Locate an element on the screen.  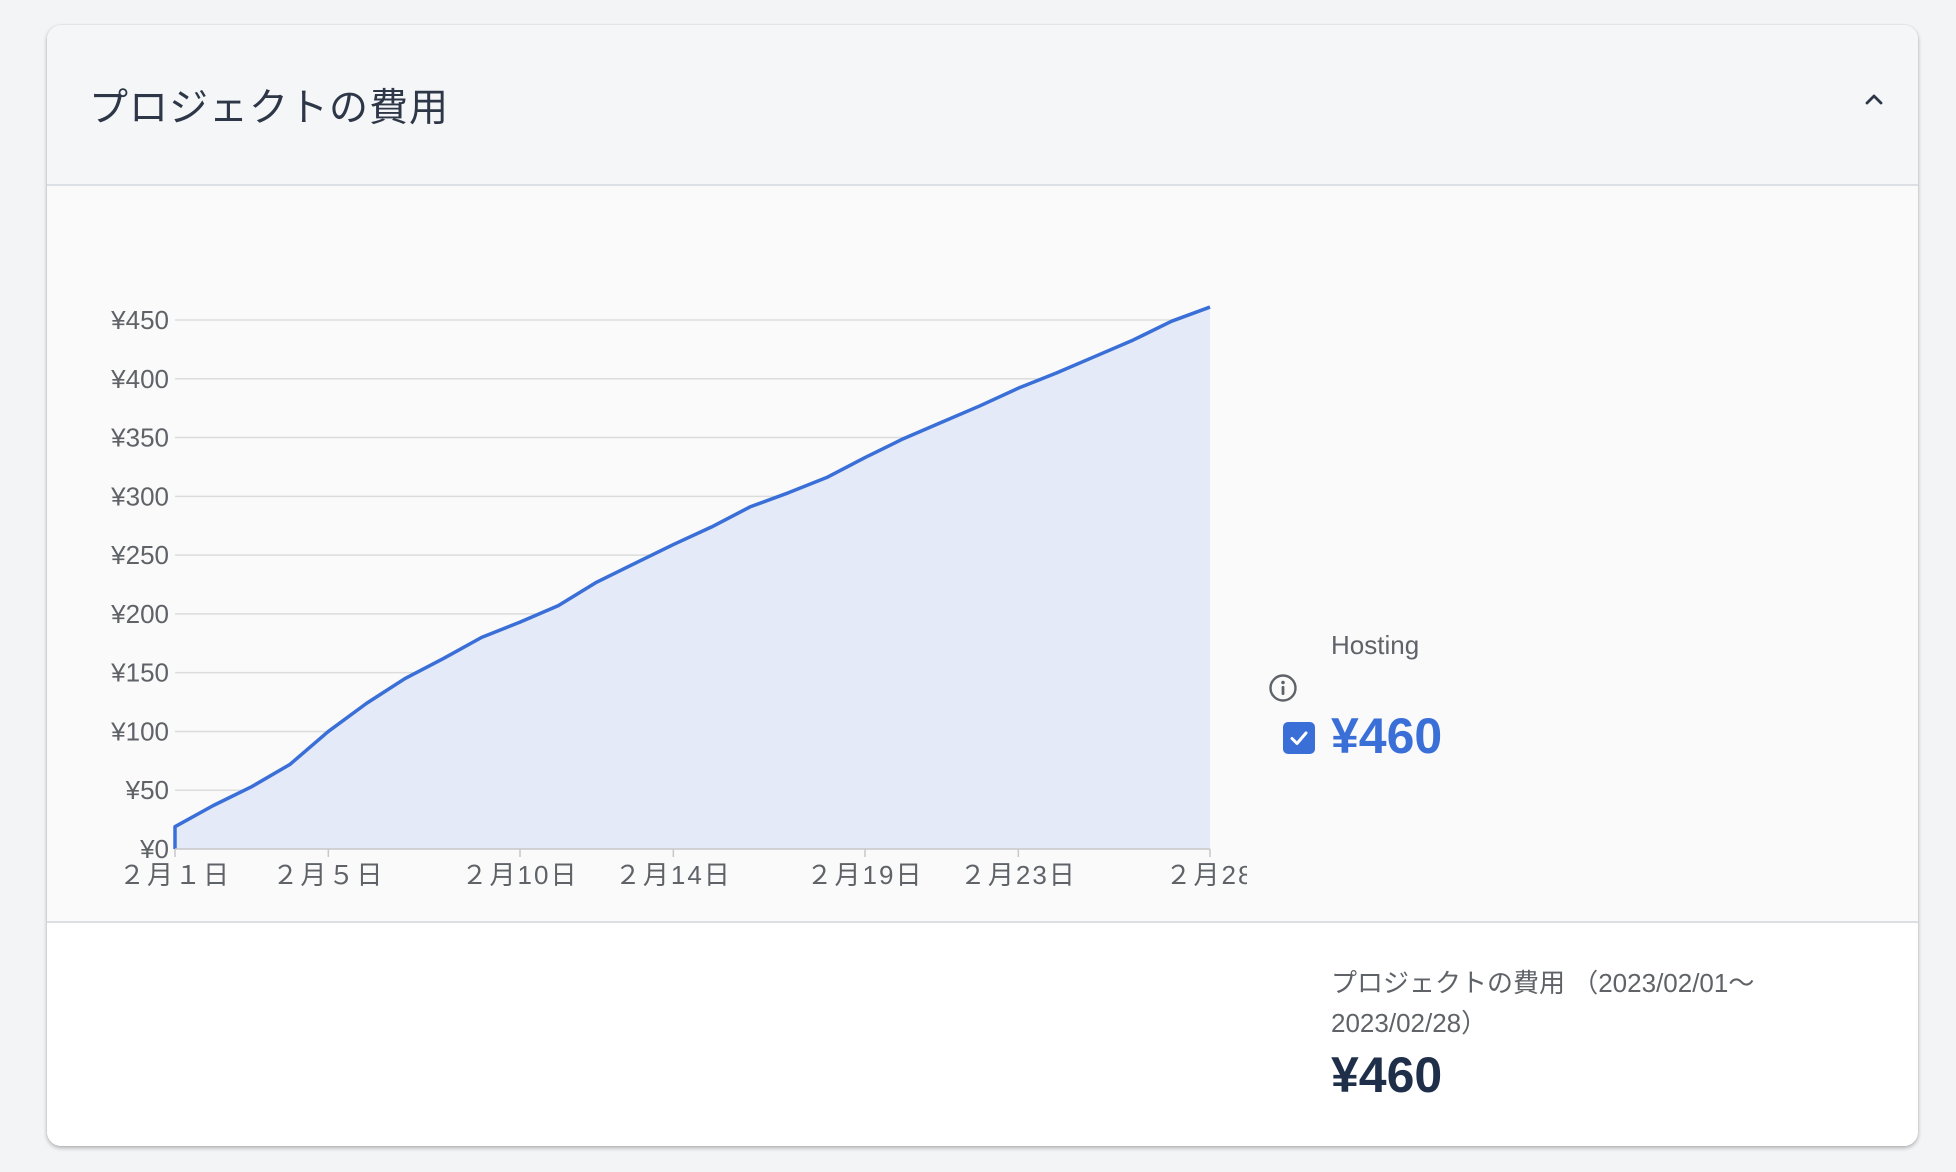
y-tick-label: ¥450 is located at coordinates (139, 320).